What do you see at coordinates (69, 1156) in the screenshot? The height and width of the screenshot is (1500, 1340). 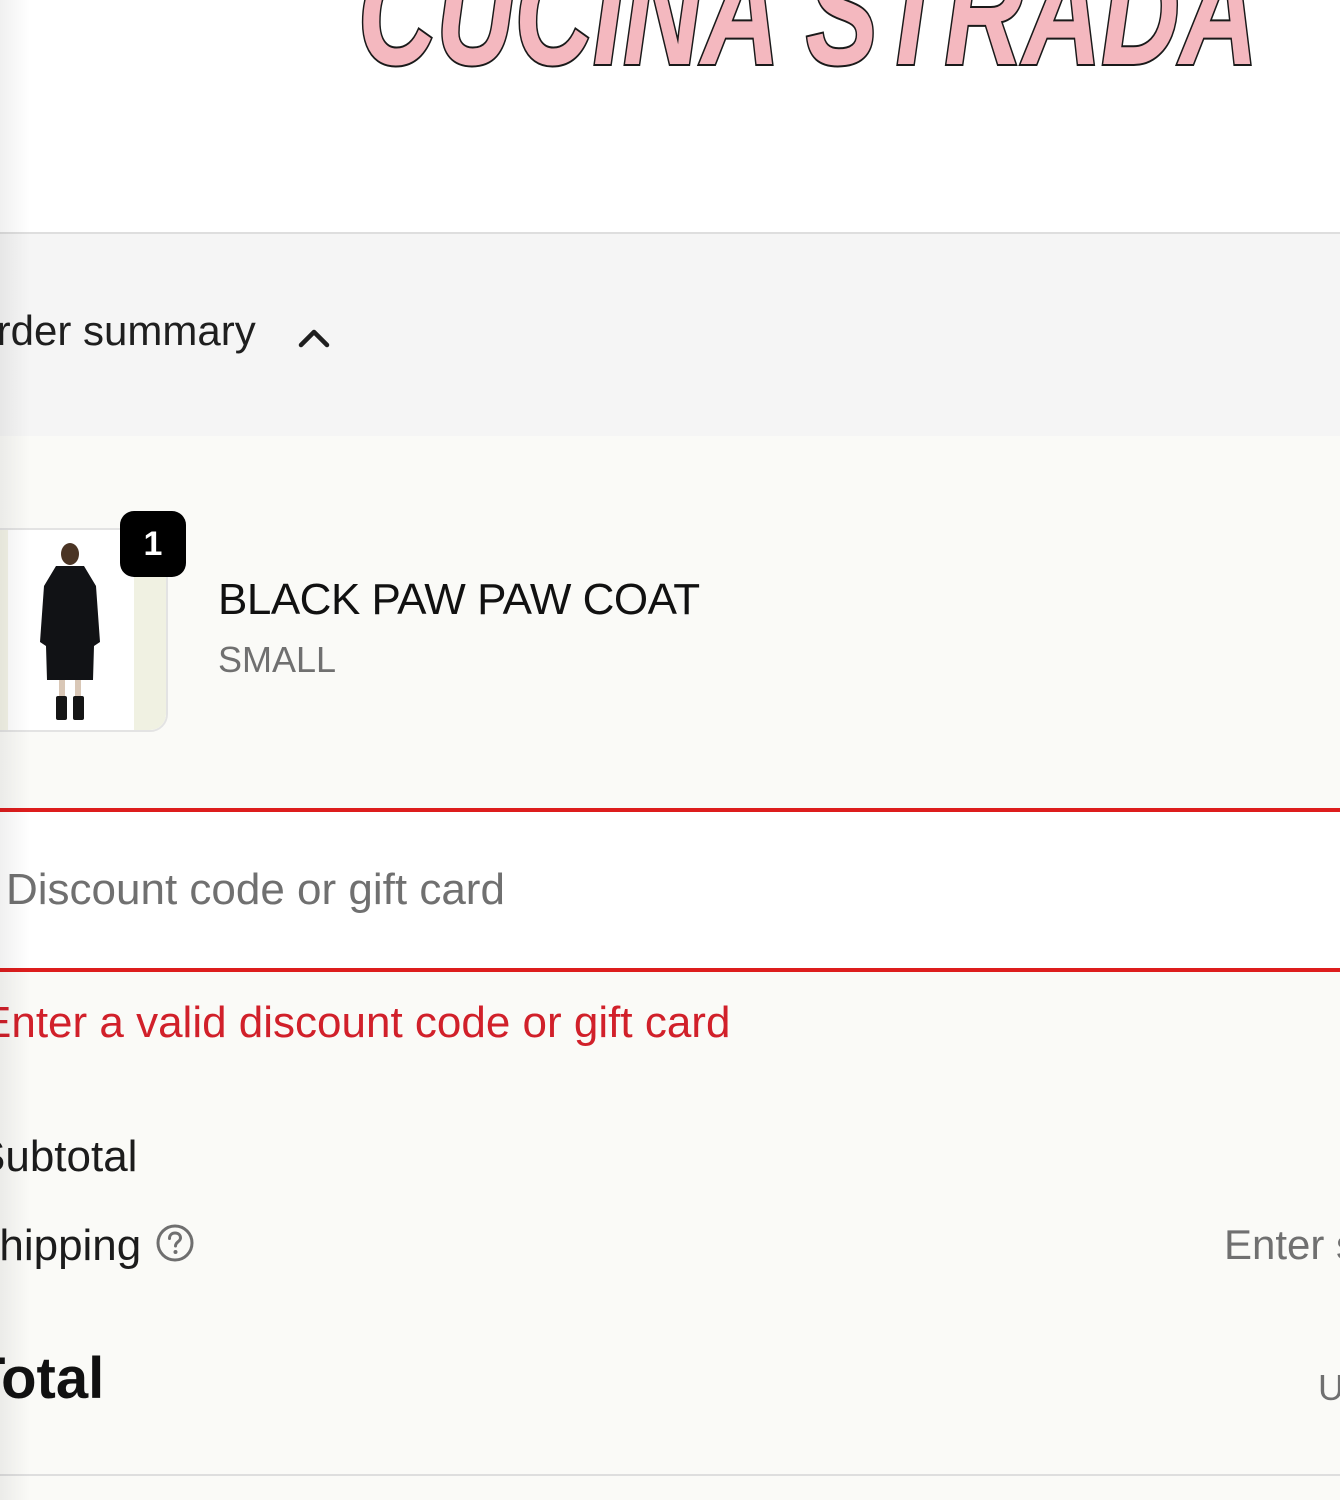 I see `subtotal-label: Subtotal` at bounding box center [69, 1156].